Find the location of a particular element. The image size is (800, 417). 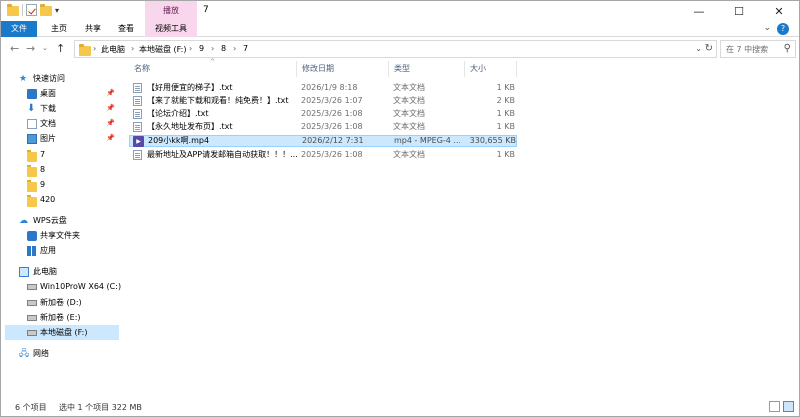

file-row: 【论坛介绍】.txt 2025/3/26 1:08 文本文档 1 KB is located at coordinates (323, 114).